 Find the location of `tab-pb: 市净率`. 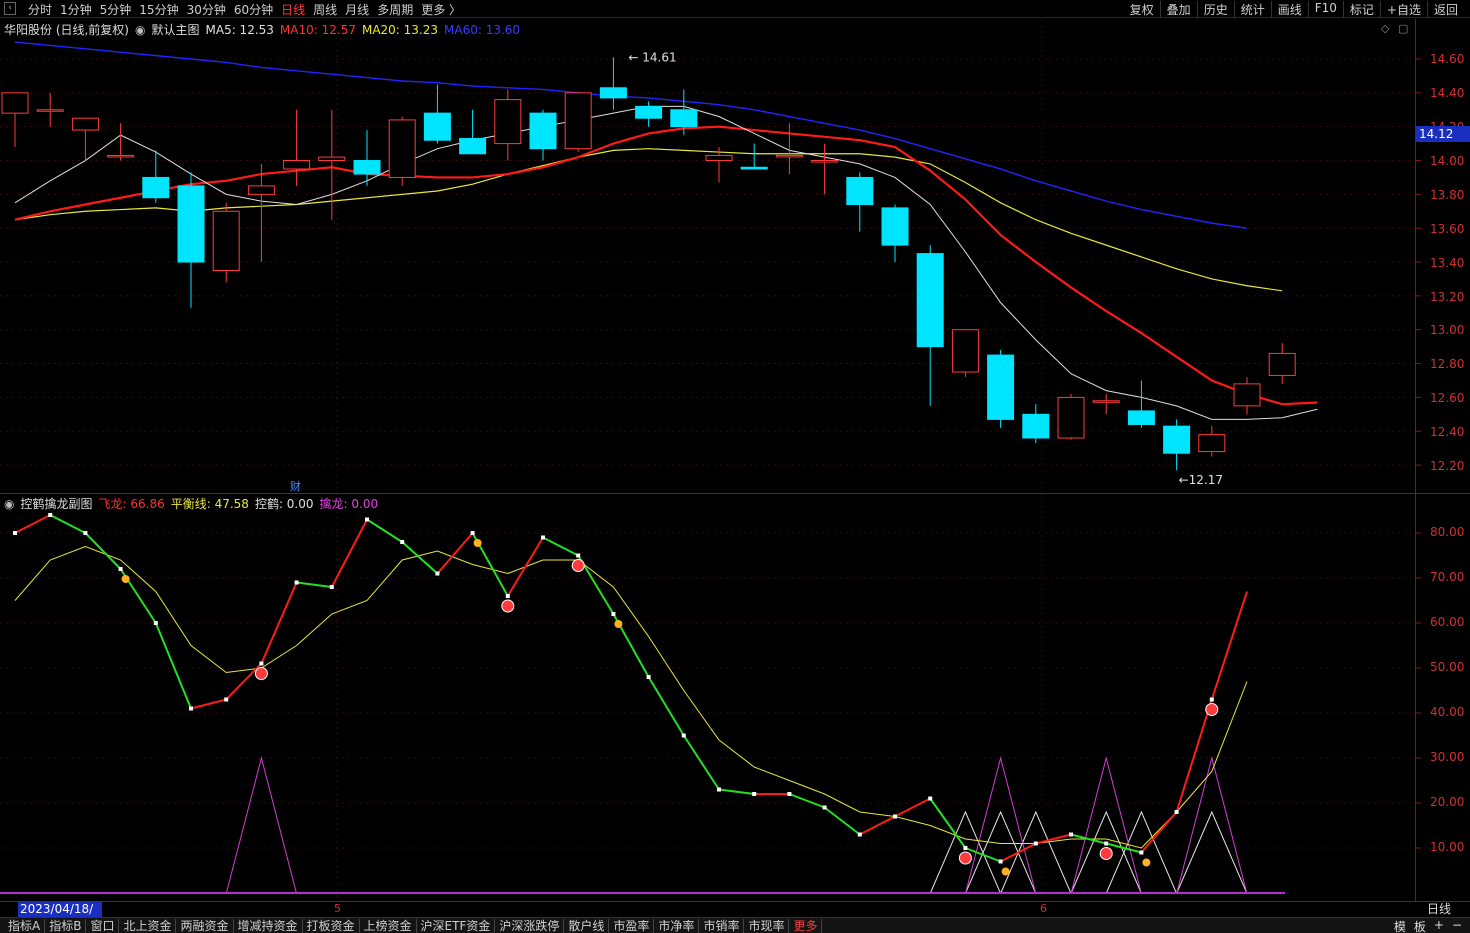

tab-pb: 市净率 is located at coordinates (677, 926).